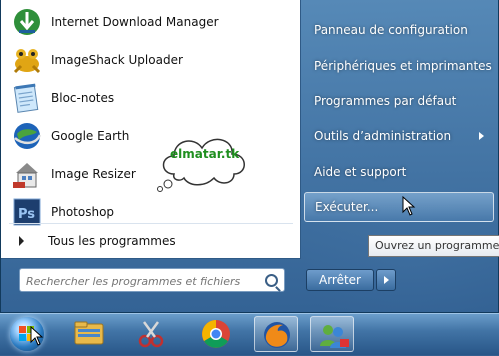 The image size is (499, 356). I want to click on program-image-resizer: Image Resizer, so click(150, 174).